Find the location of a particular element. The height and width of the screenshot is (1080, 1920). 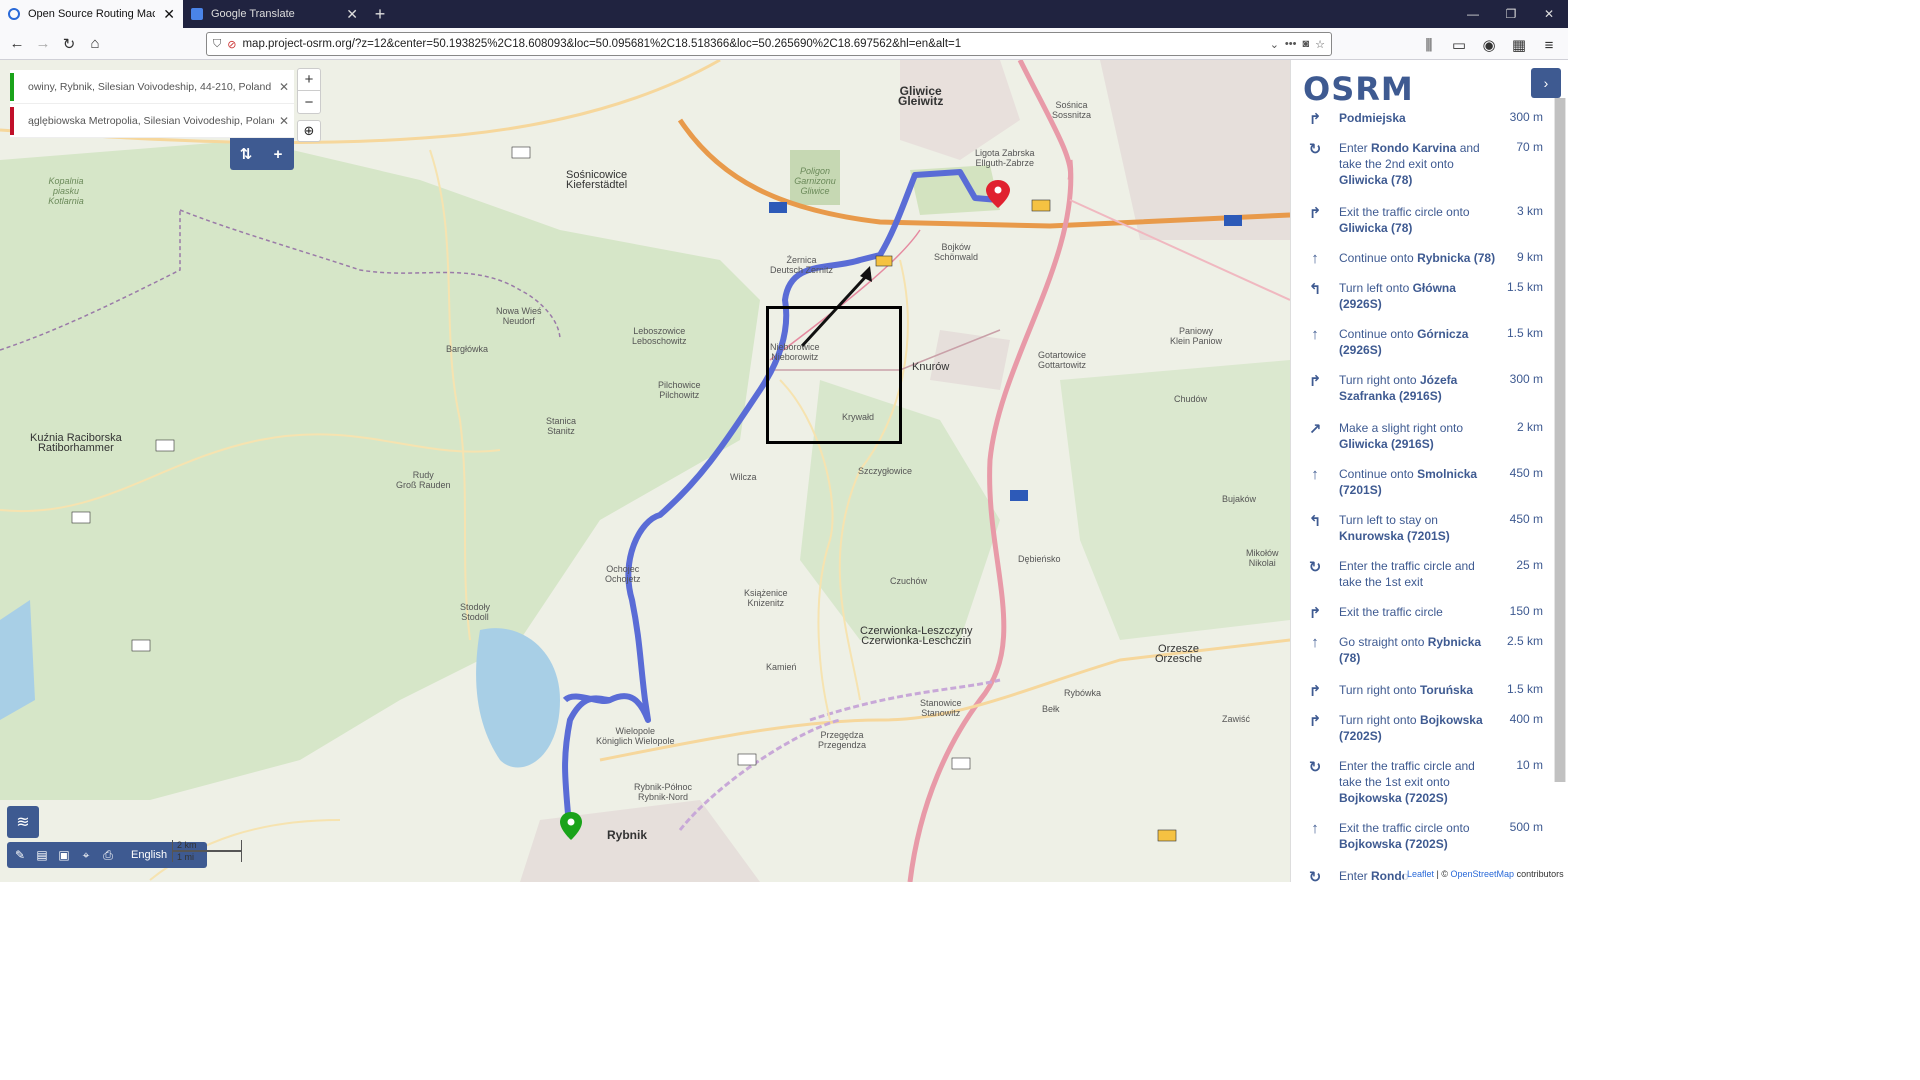

extensions-icon: ▦ is located at coordinates (1519, 45).